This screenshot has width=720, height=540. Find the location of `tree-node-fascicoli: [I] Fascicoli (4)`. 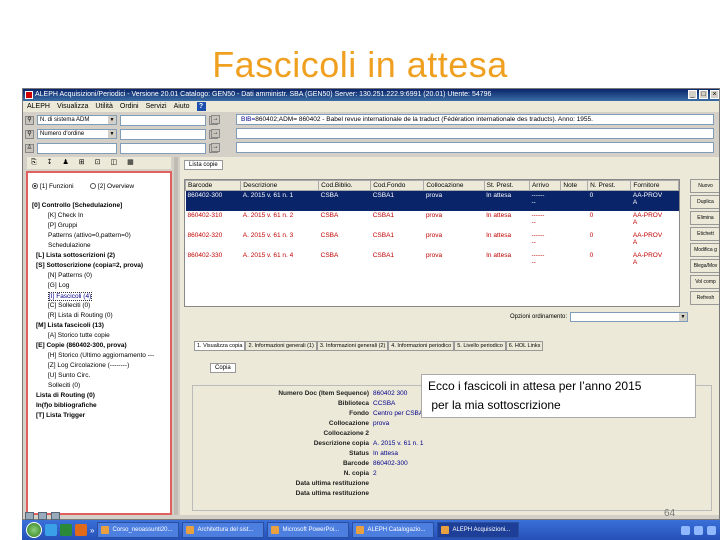

tree-node-fascicoli: [I] Fascicoli (4) is located at coordinates (70, 296).